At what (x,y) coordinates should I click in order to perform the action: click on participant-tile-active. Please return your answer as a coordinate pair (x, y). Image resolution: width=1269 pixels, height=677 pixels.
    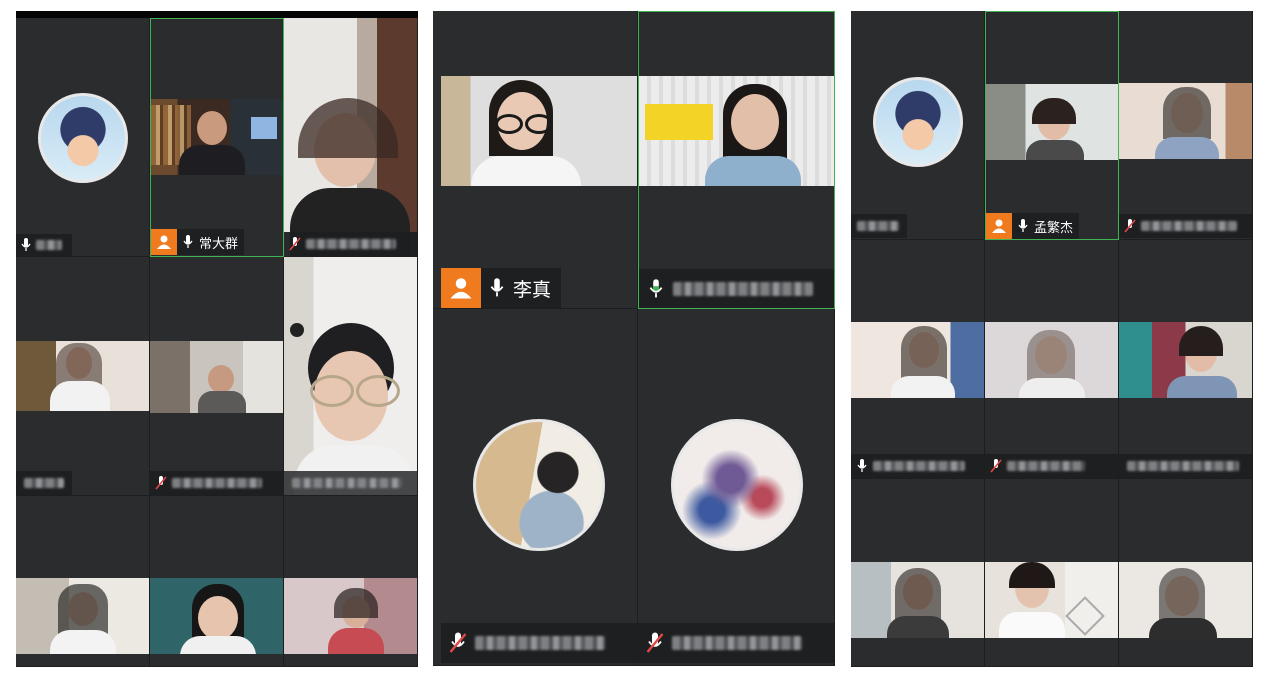
    Looking at the image, I should click on (736, 160).